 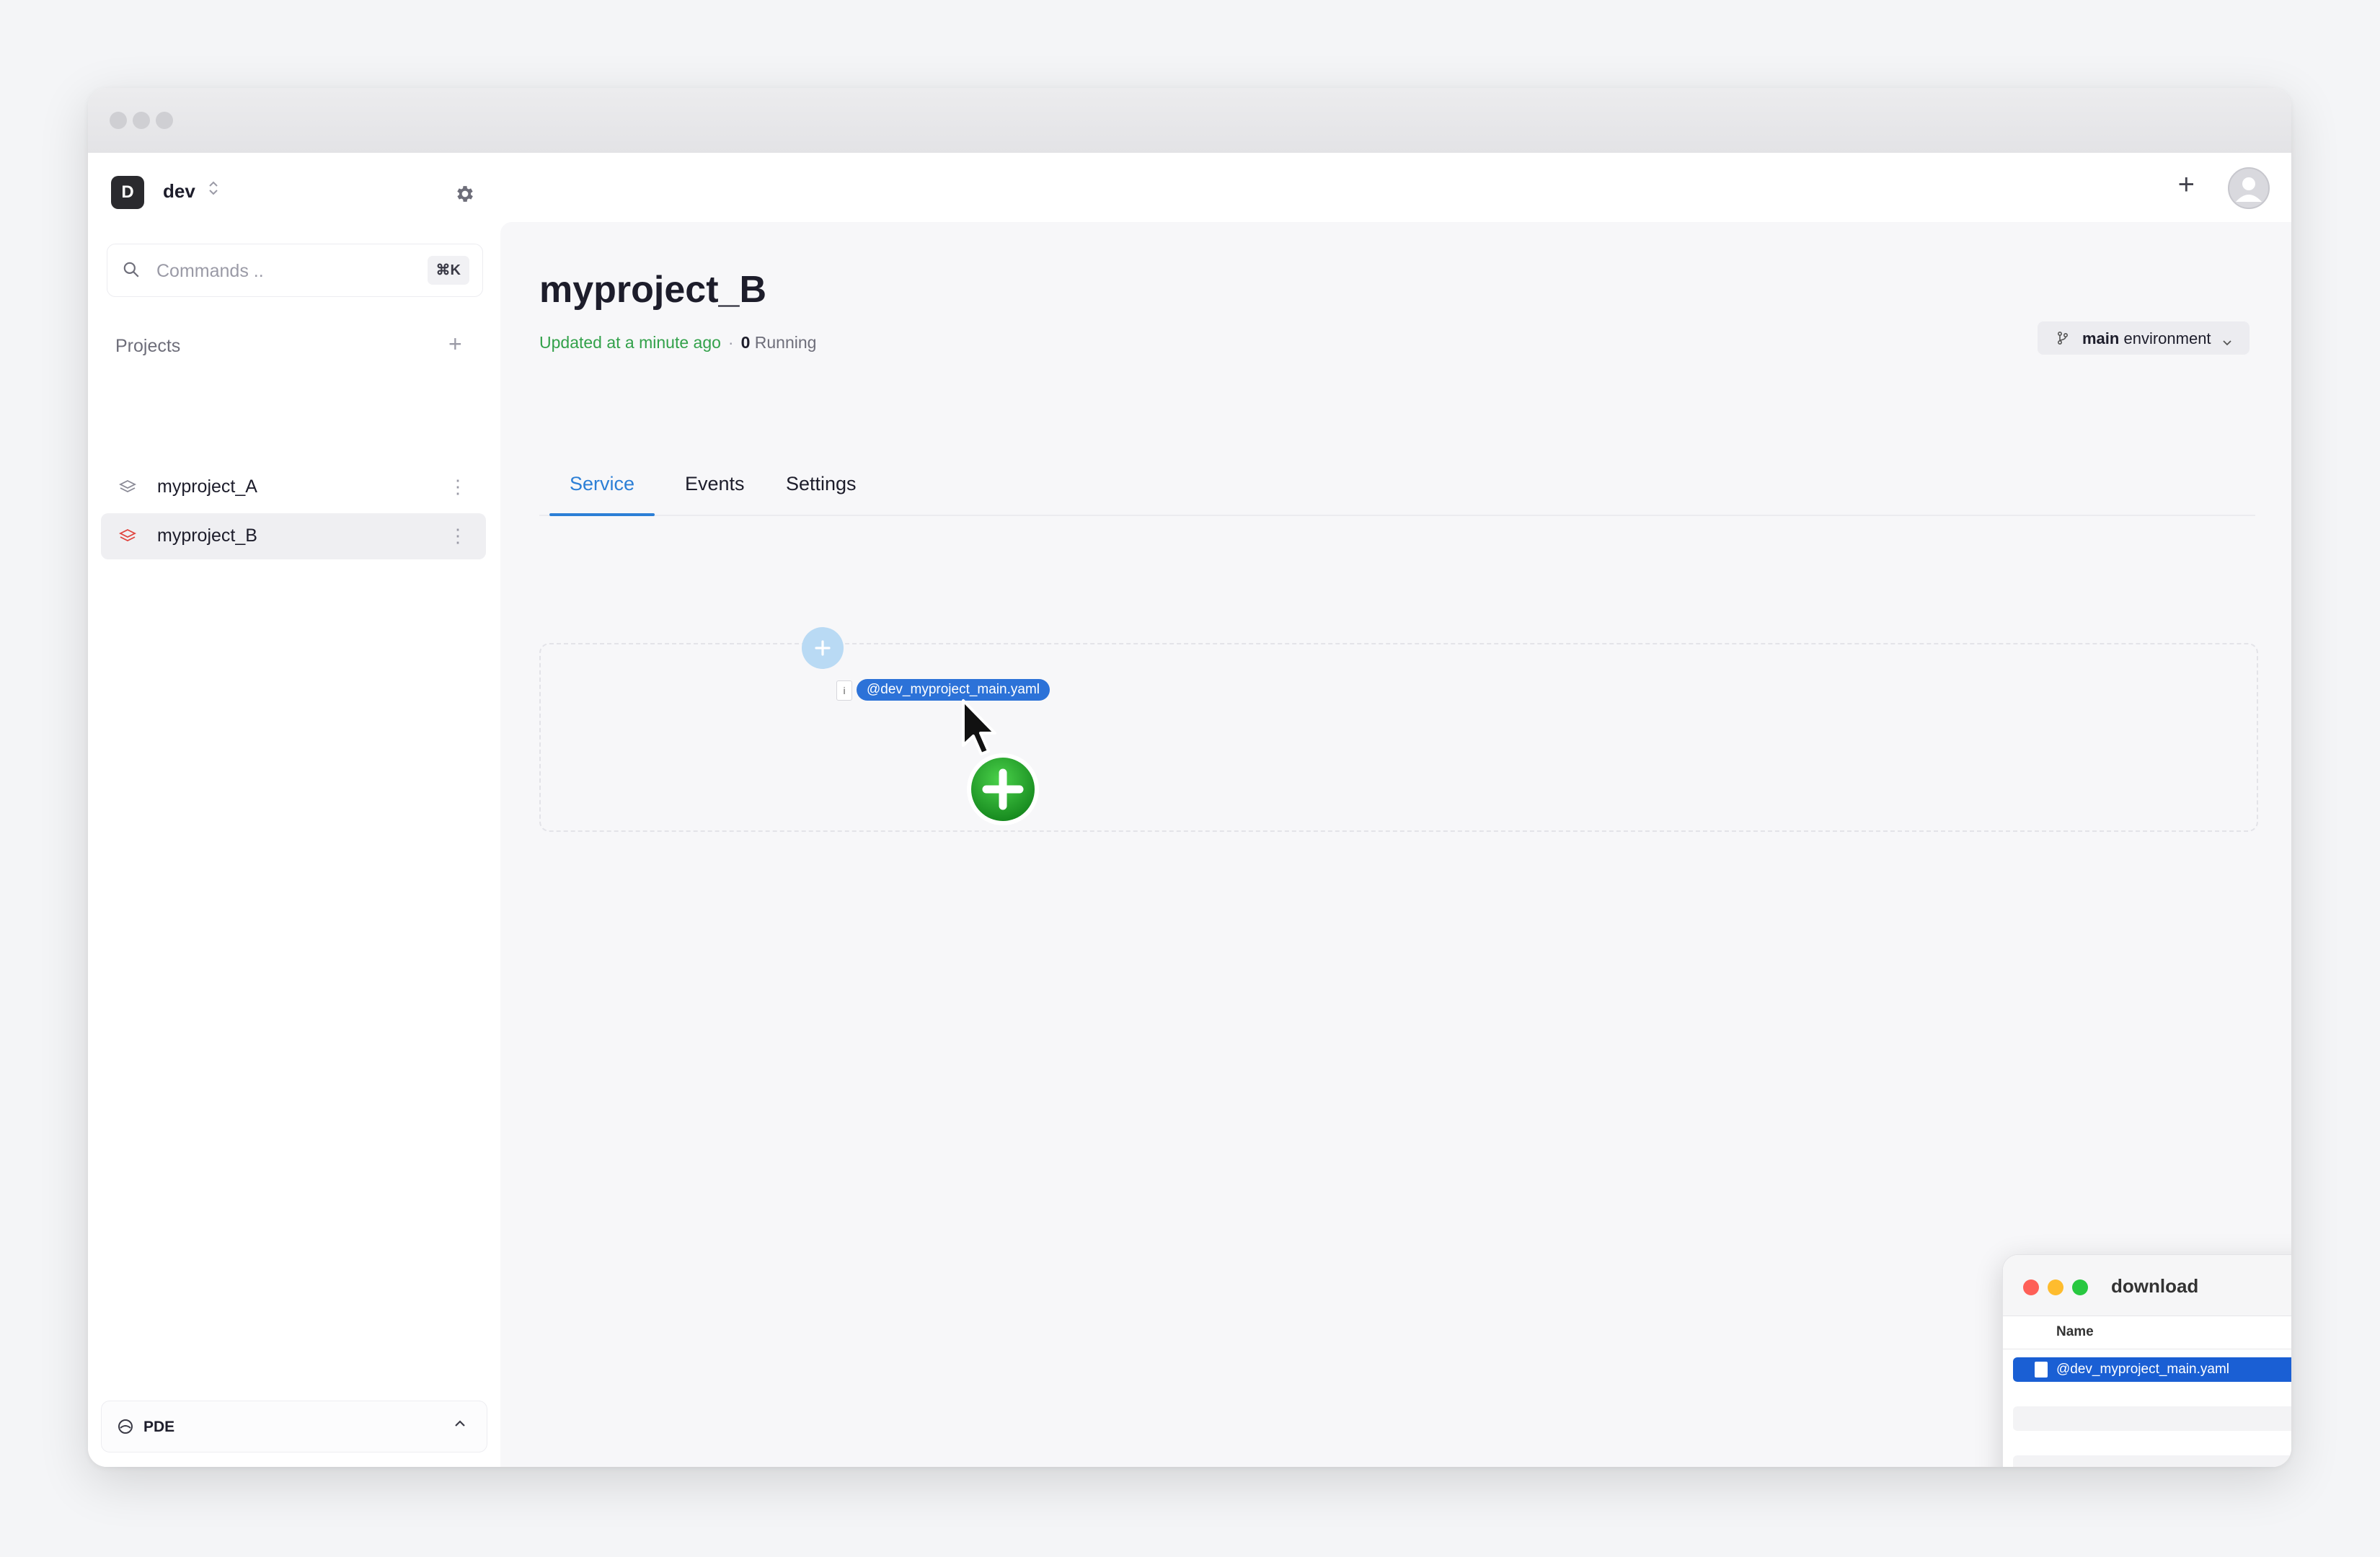 I want to click on tab-events: Events, so click(x=715, y=484).